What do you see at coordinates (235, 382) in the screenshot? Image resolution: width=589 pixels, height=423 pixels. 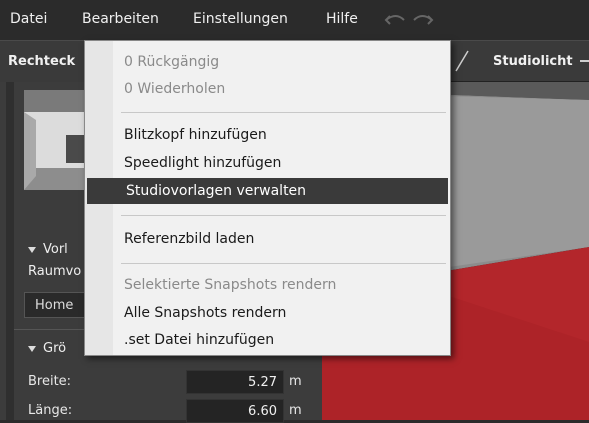 I see `width-field: 5.27` at bounding box center [235, 382].